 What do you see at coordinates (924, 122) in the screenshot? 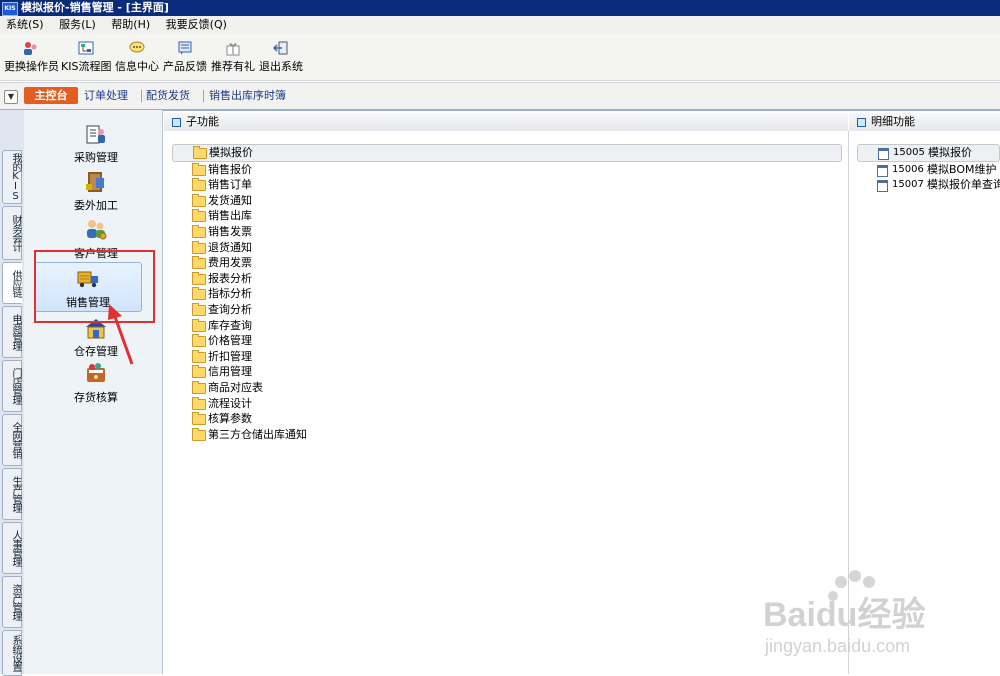
I see `detail-panel-header: 明细功能` at bounding box center [924, 122].